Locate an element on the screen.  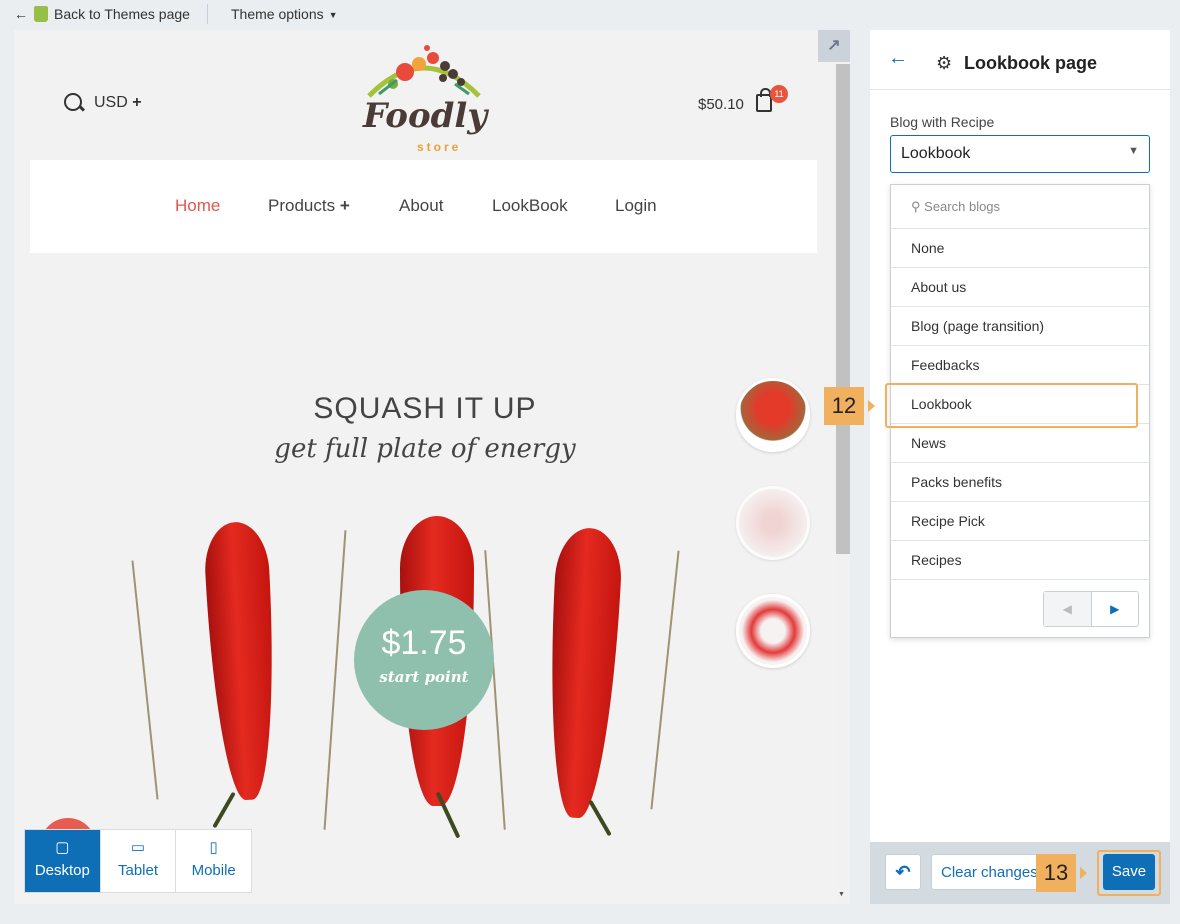
preview-scrollbar: ▼ is located at coordinates (843, 467).